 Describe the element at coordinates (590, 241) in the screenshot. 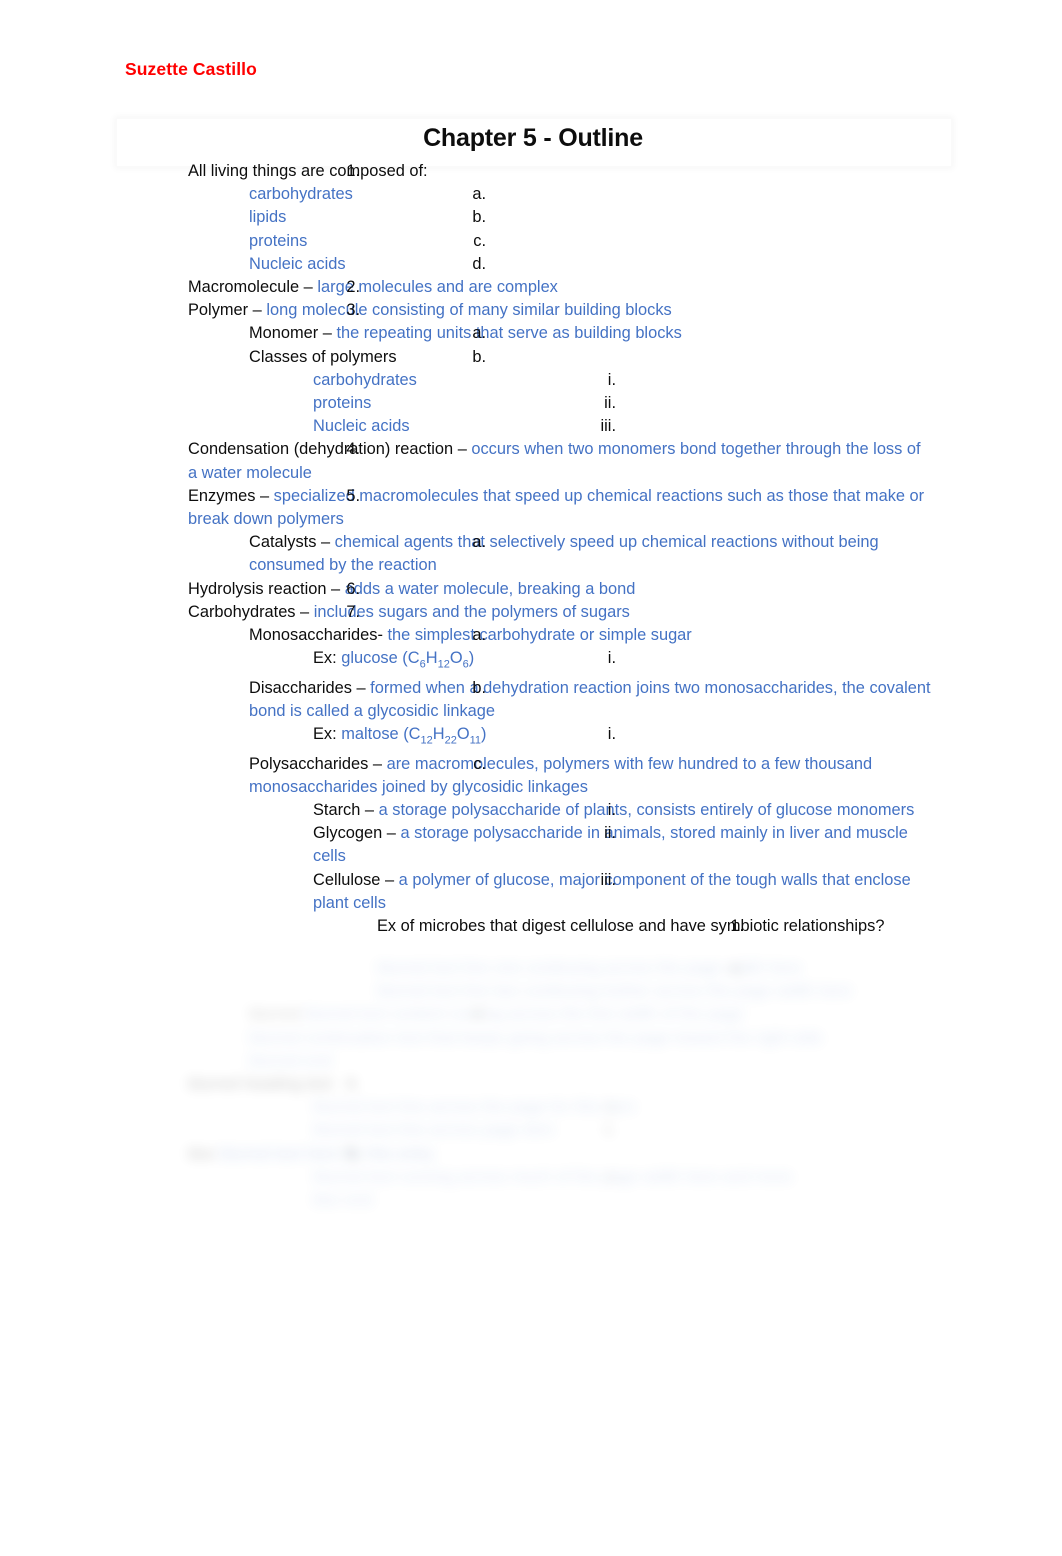

I see `list-item: c. proteins` at that location.